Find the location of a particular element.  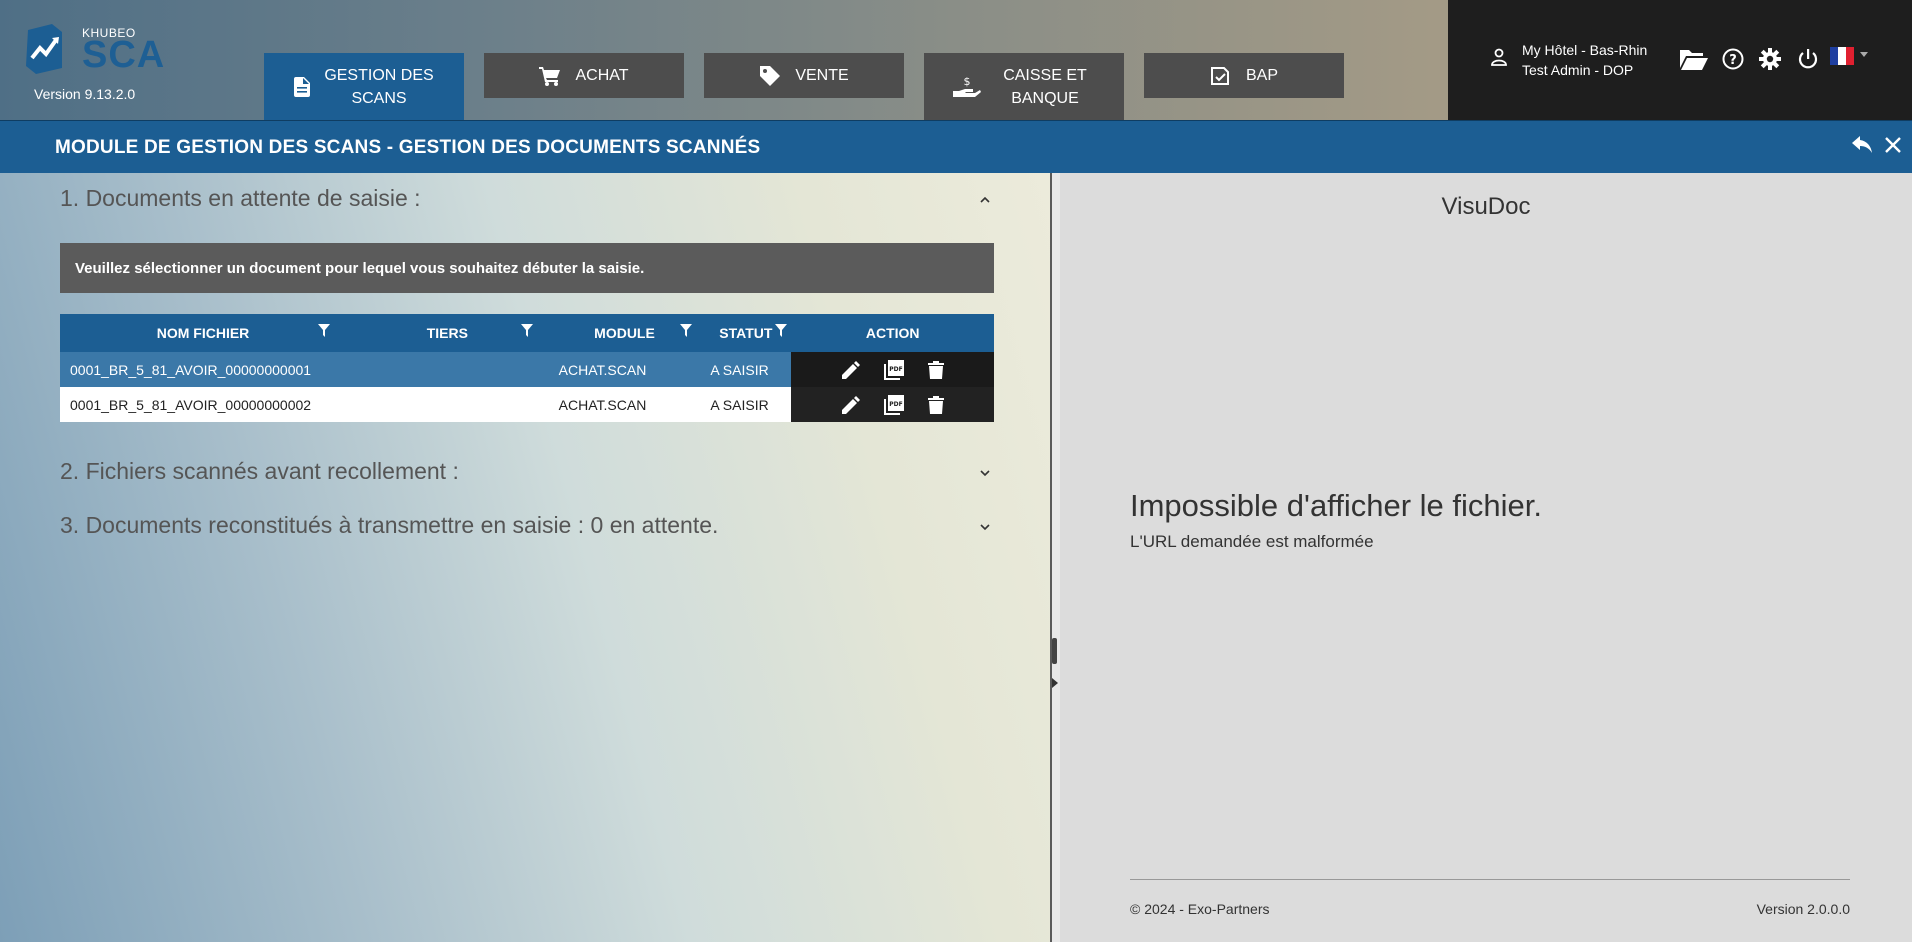

splitter-handle is located at coordinates (1054, 651).